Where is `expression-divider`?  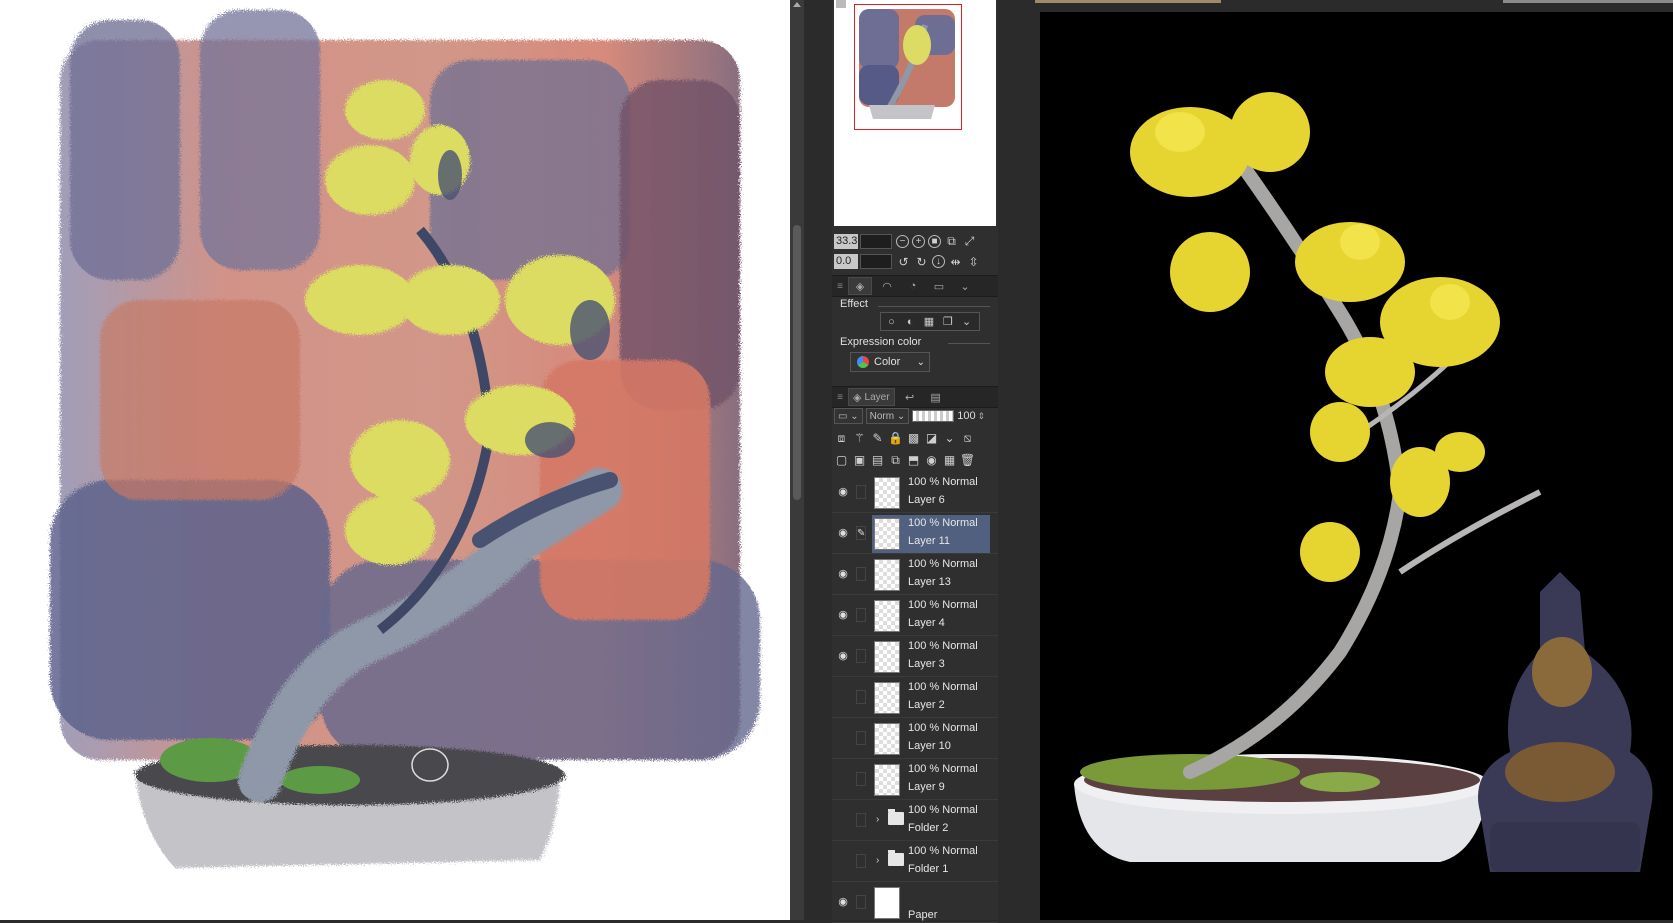 expression-divider is located at coordinates (969, 343).